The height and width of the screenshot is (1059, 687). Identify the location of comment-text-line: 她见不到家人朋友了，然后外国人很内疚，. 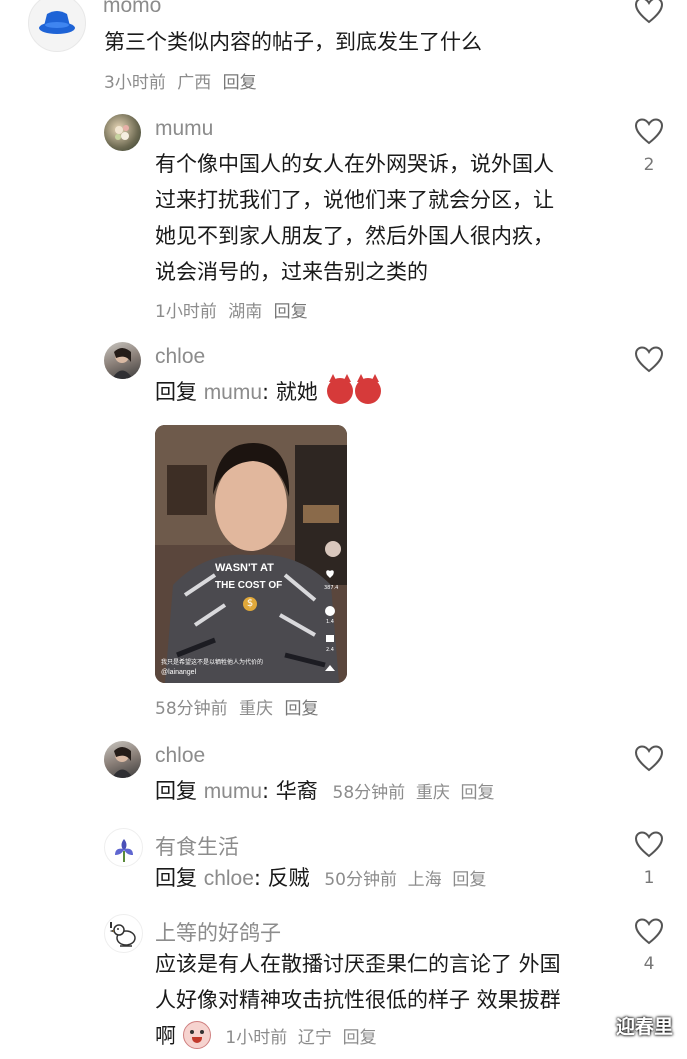
(354, 236).